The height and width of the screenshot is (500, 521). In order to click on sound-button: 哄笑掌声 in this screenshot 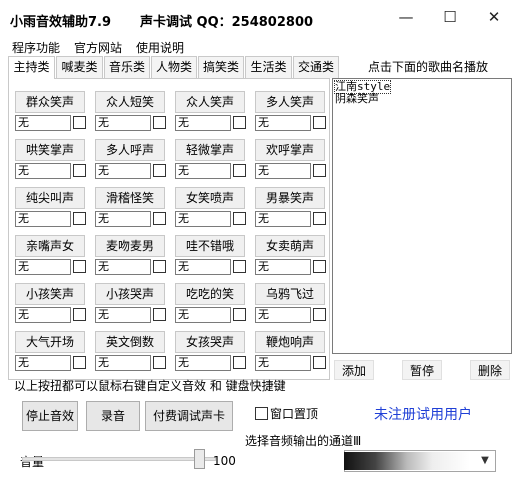, I will do `click(50, 150)`.